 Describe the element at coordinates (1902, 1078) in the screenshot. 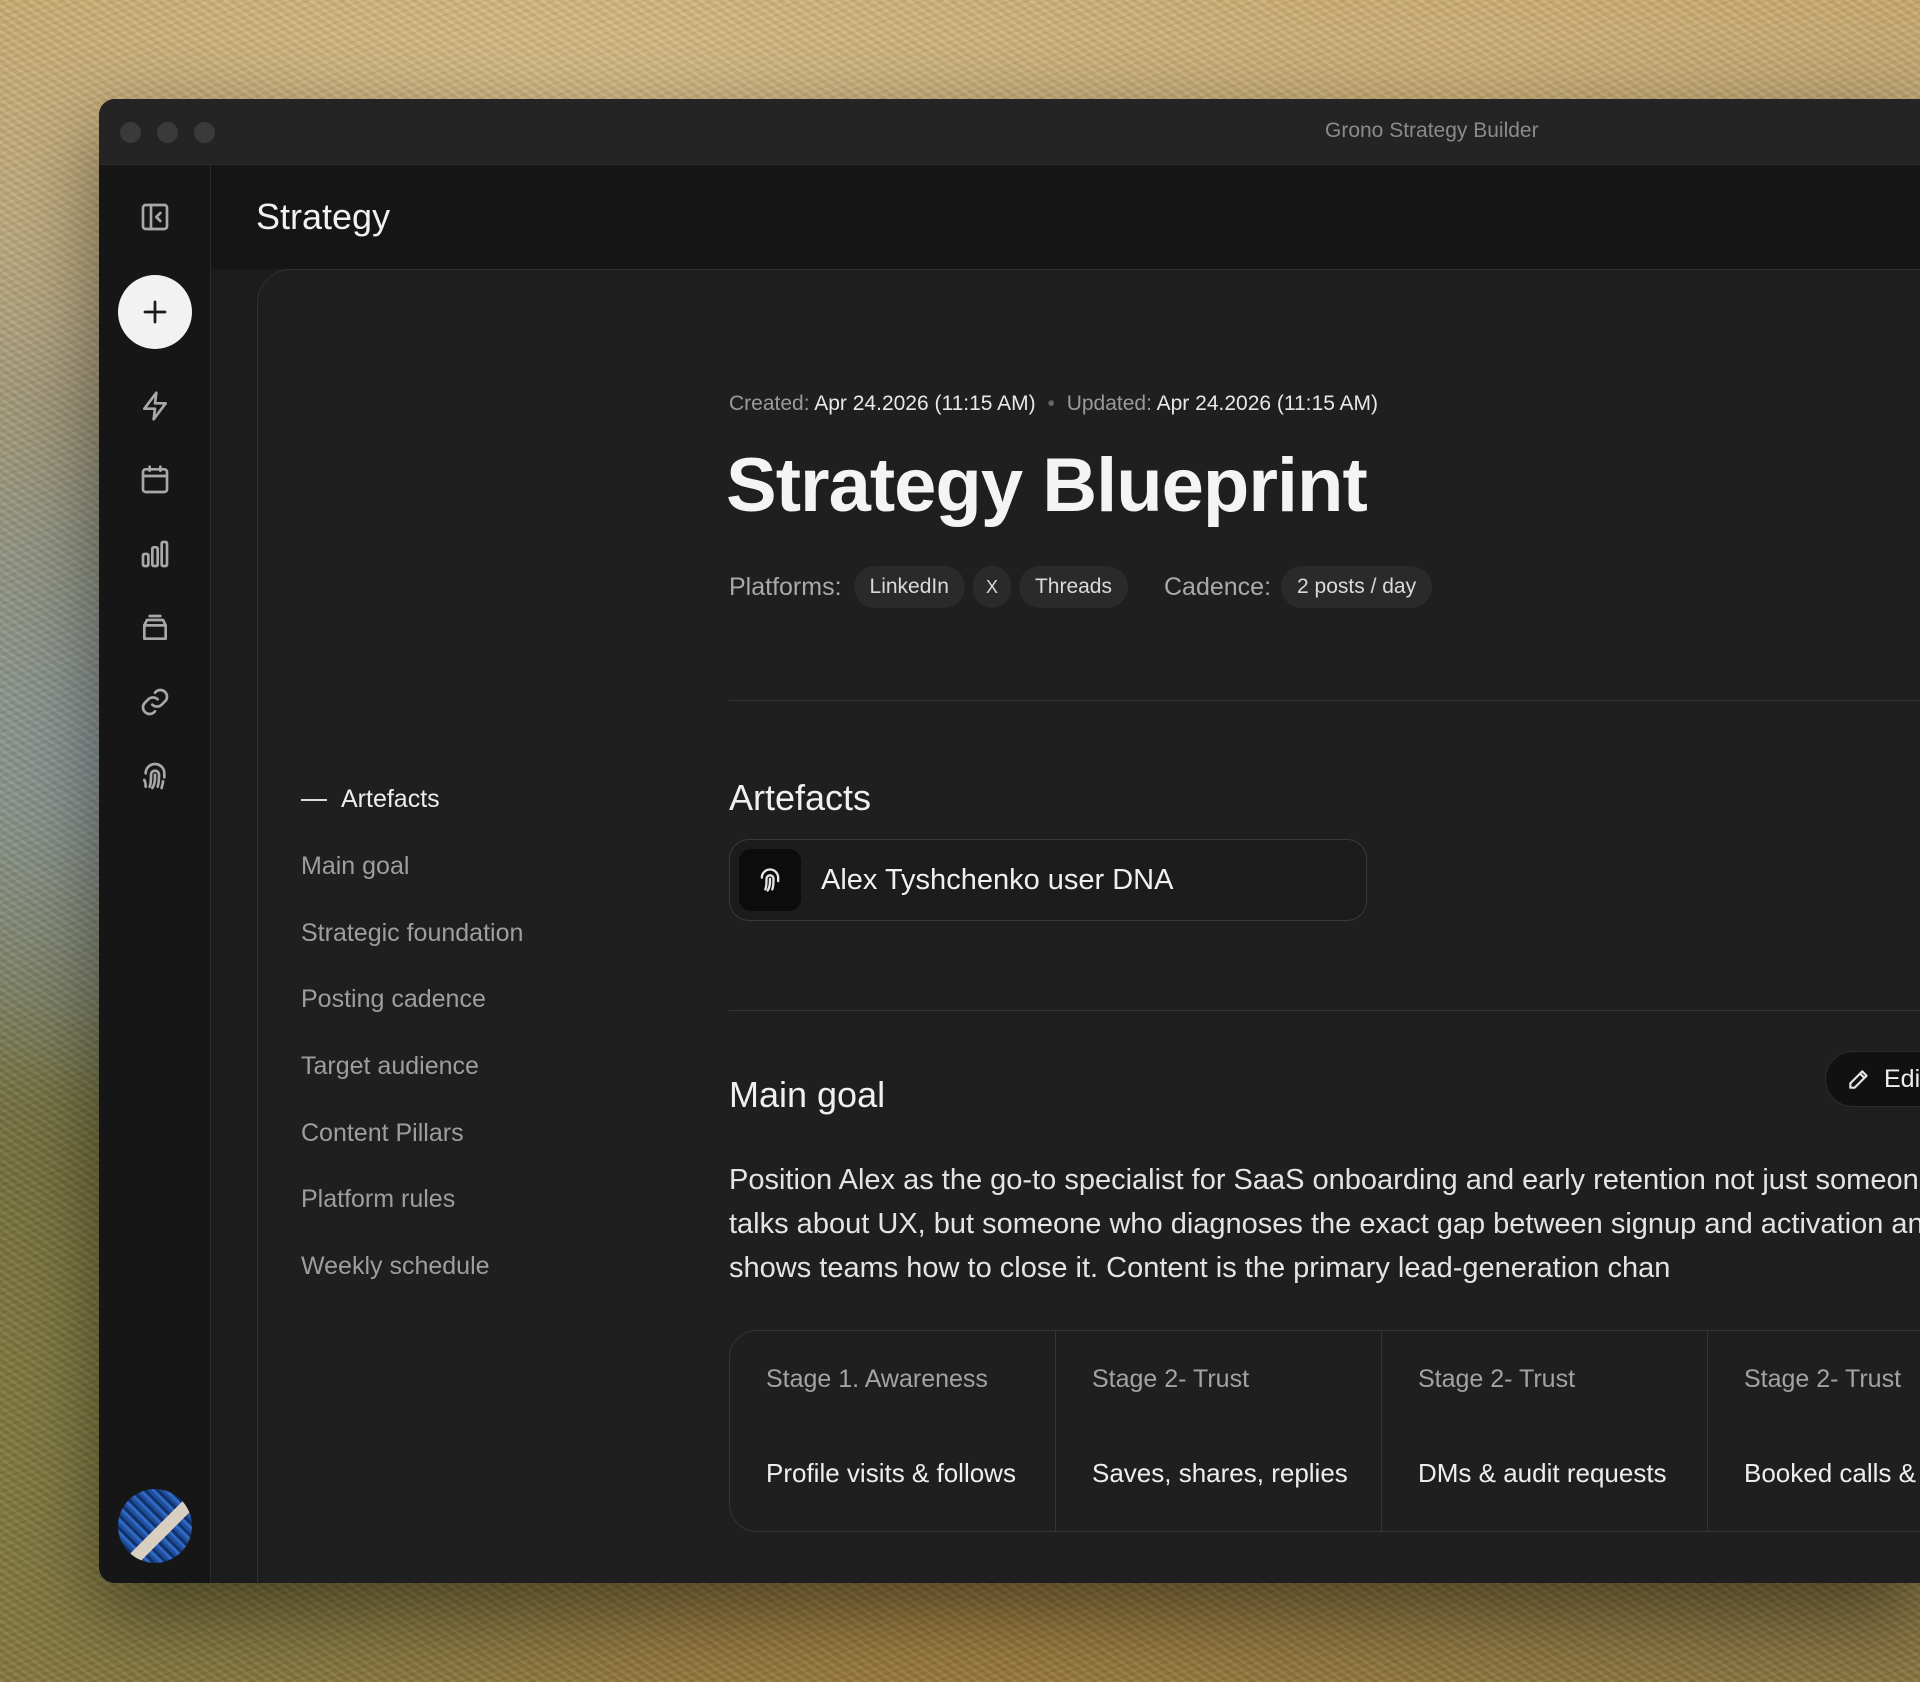

I see `edit-button-label: Edit` at that location.